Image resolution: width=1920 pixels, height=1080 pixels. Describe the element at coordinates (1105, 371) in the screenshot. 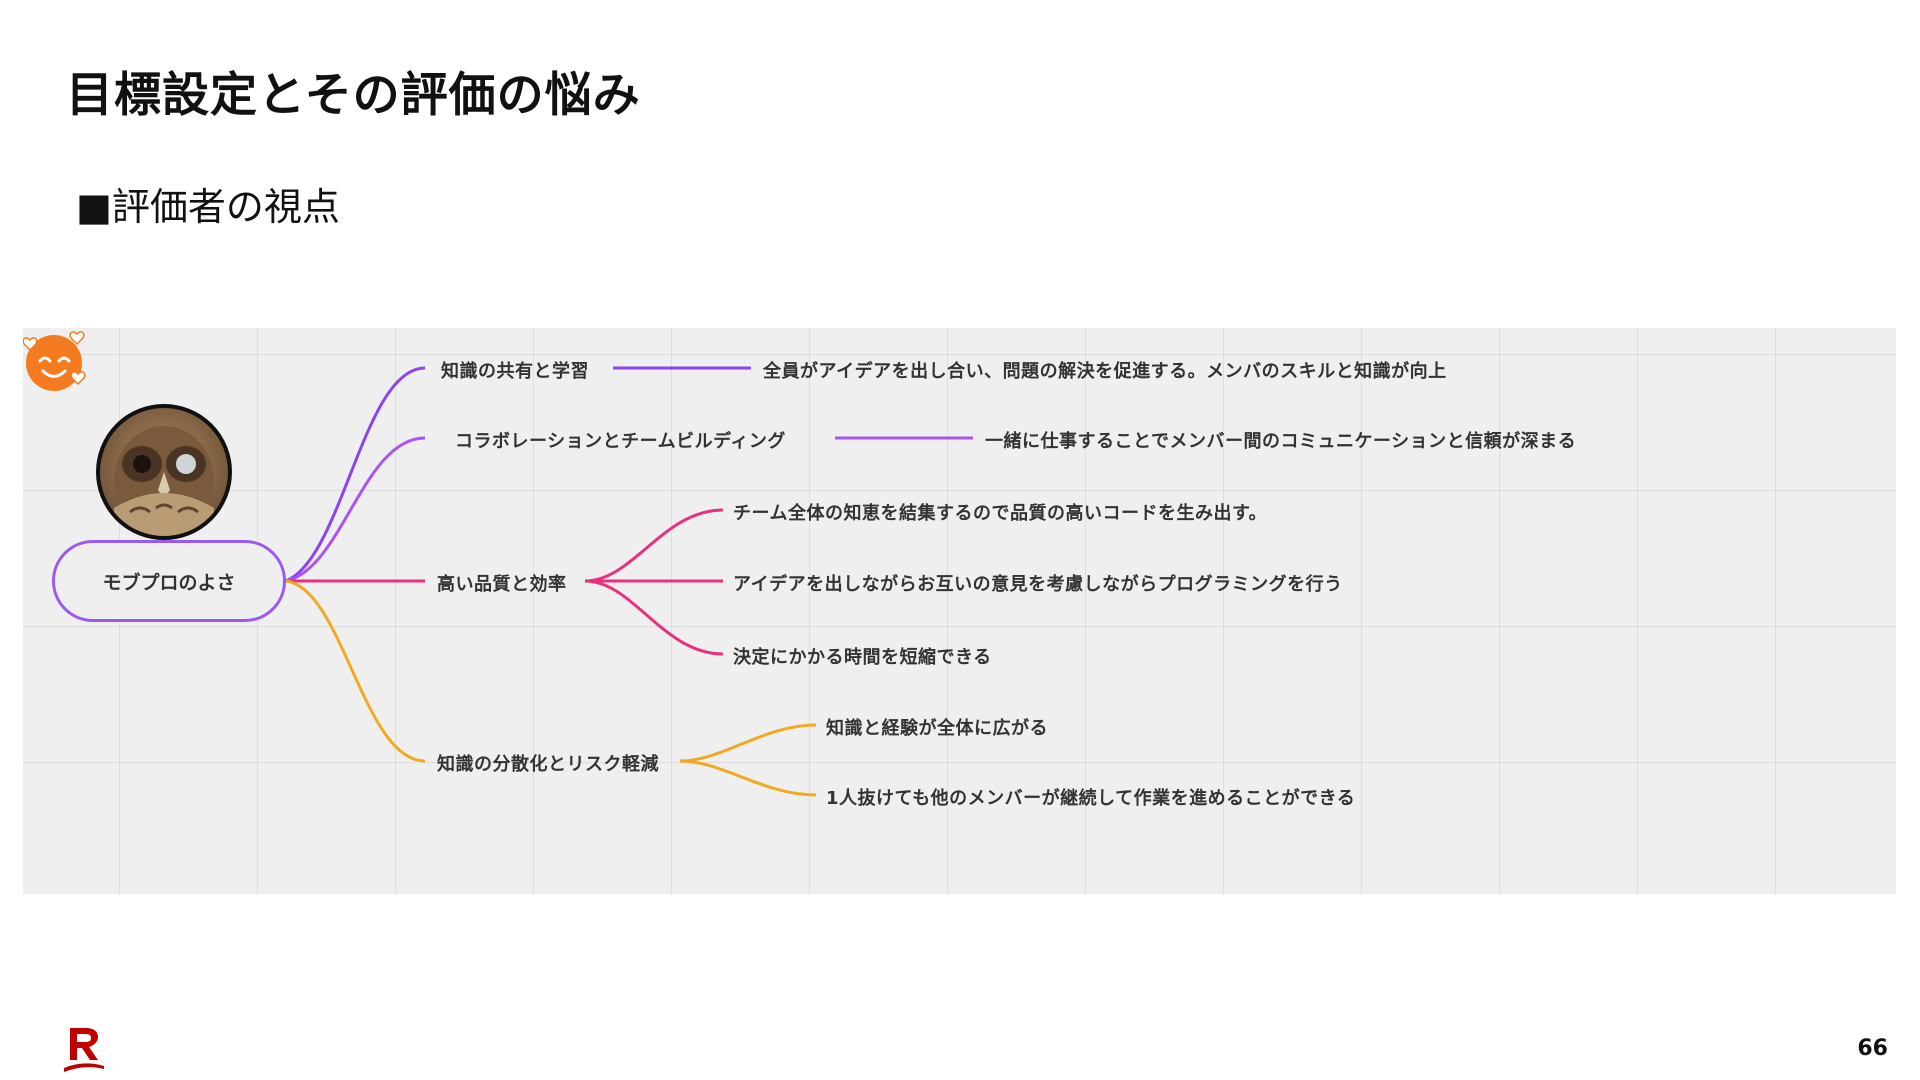

I see `branch-1-child-1: 全員がアイデアを出し合い、問題の解決を促進する。メンバのスキルと知識が向上` at that location.